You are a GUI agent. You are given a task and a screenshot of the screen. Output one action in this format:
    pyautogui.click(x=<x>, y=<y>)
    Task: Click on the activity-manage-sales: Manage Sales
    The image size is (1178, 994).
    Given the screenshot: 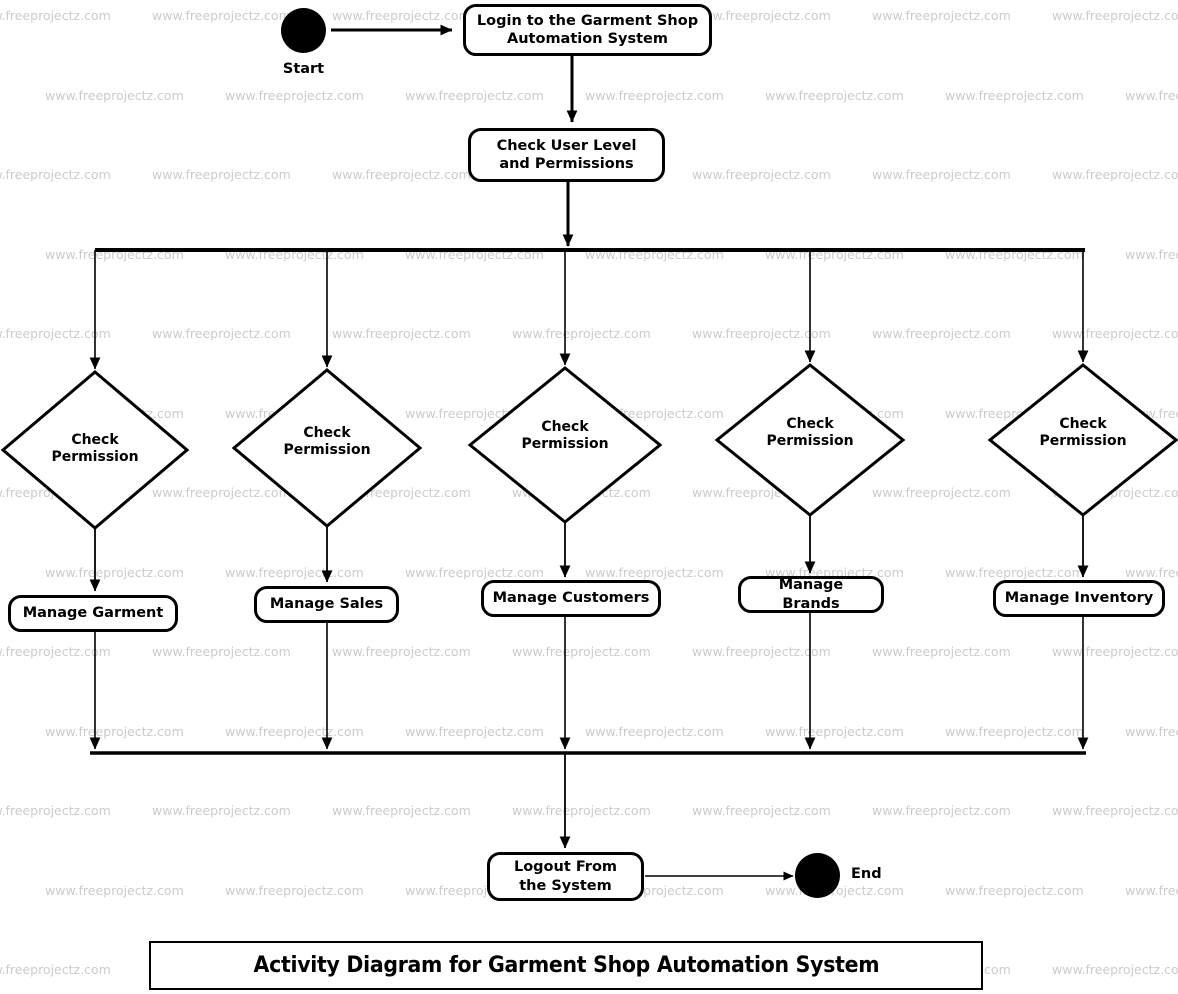 What is the action you would take?
    pyautogui.click(x=326, y=604)
    